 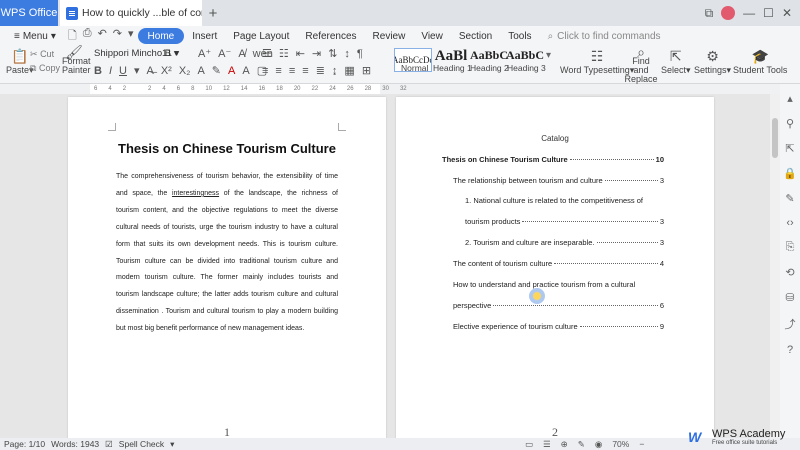 What do you see at coordinates (216, 70) in the screenshot?
I see `highlight-icon: ✎` at bounding box center [216, 70].